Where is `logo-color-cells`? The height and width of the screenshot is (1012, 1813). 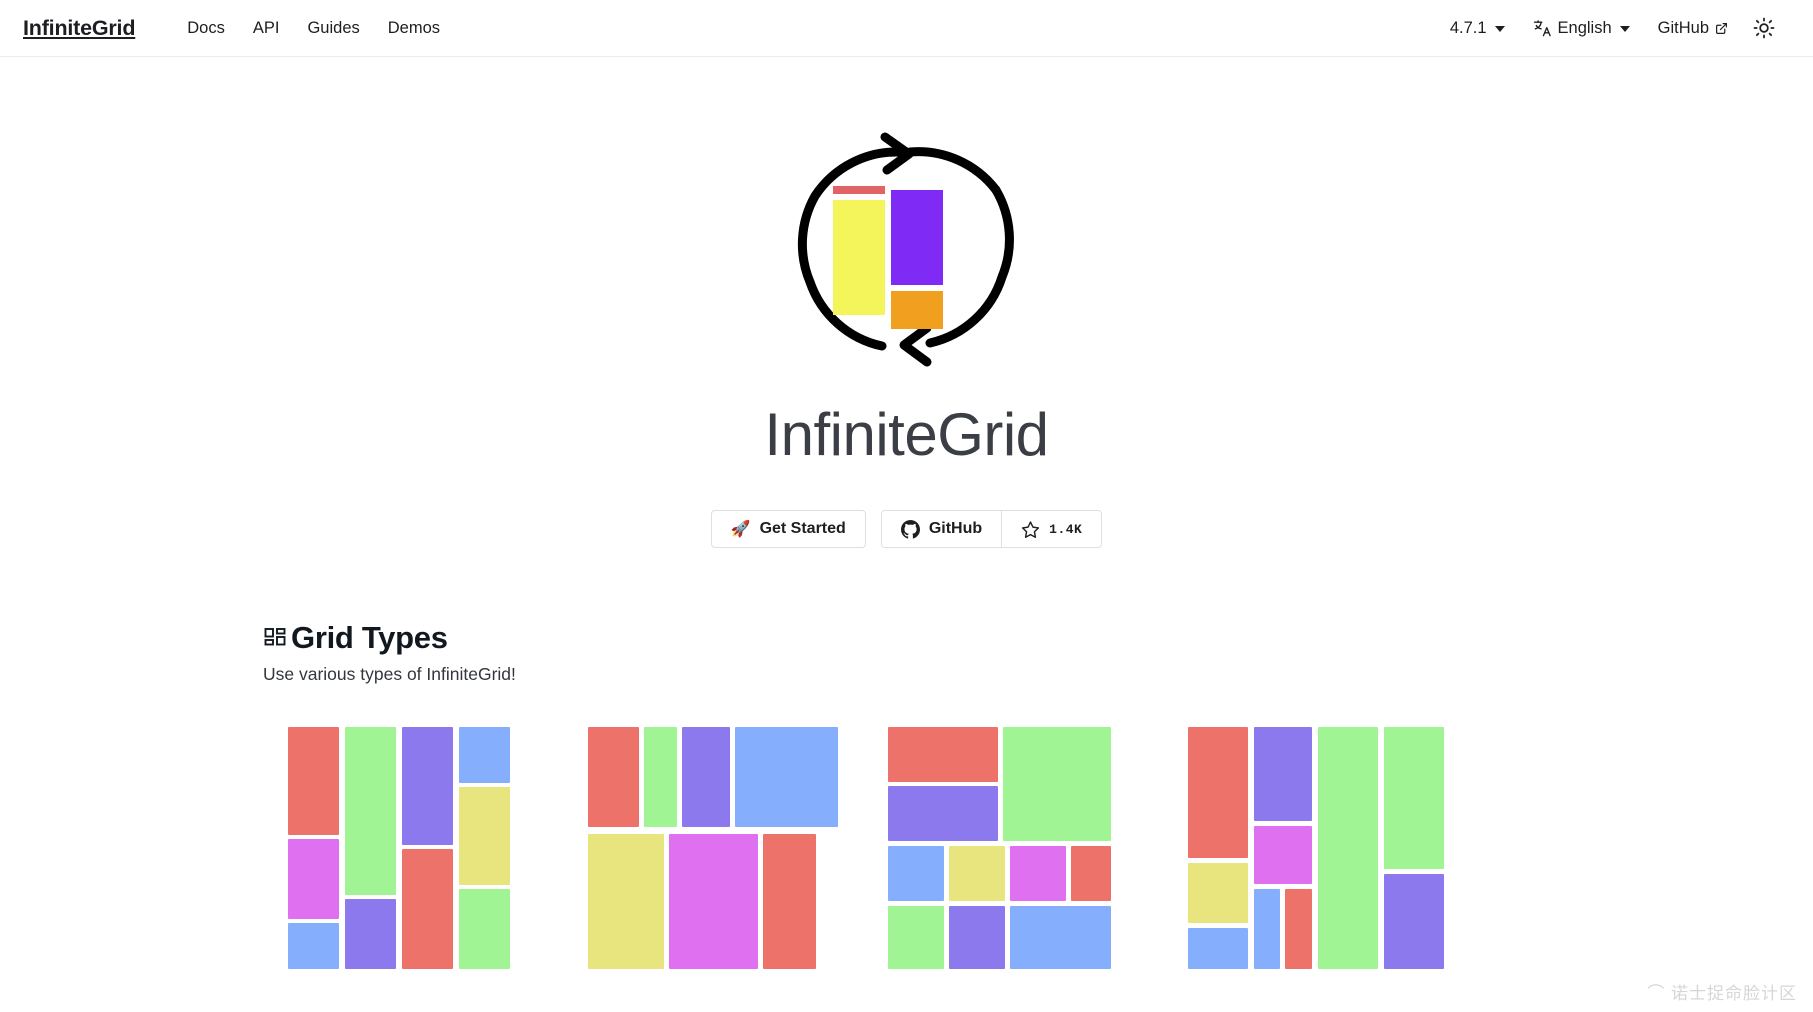 logo-color-cells is located at coordinates (887, 257).